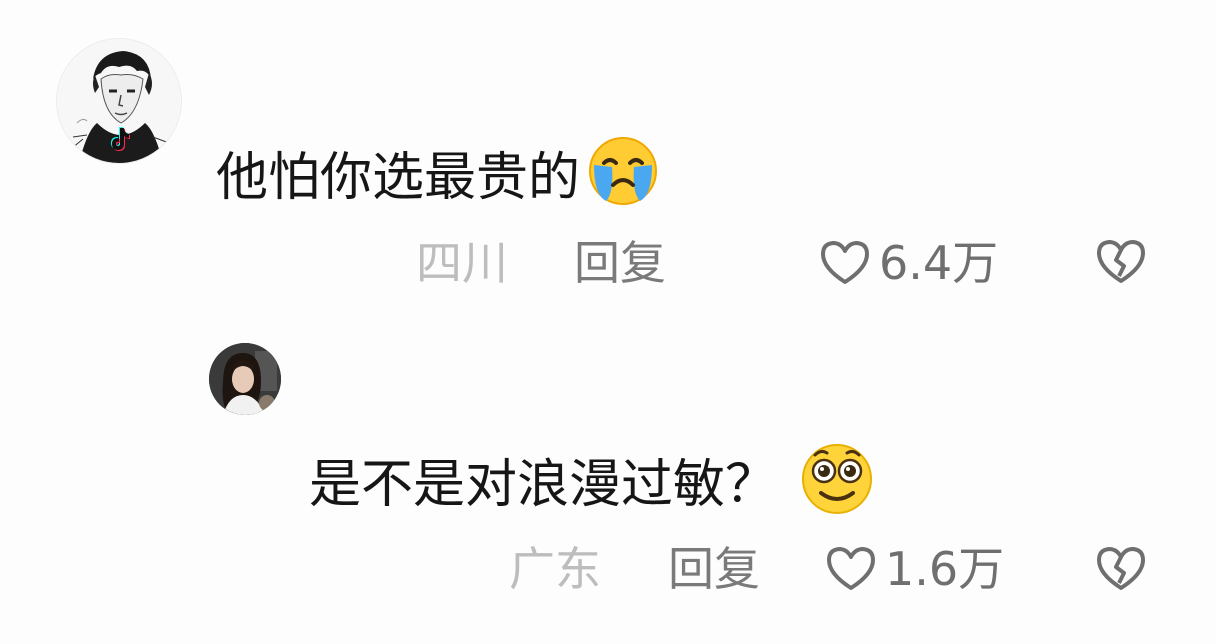 This screenshot has width=1216, height=644. I want to click on tiktok-logo-icon, so click(121, 141).